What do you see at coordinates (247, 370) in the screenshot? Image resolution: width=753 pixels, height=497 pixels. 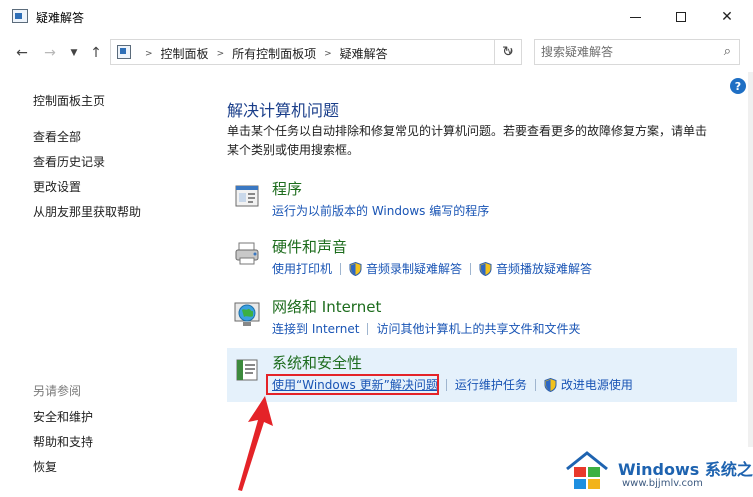 I see `system-security-icon` at bounding box center [247, 370].